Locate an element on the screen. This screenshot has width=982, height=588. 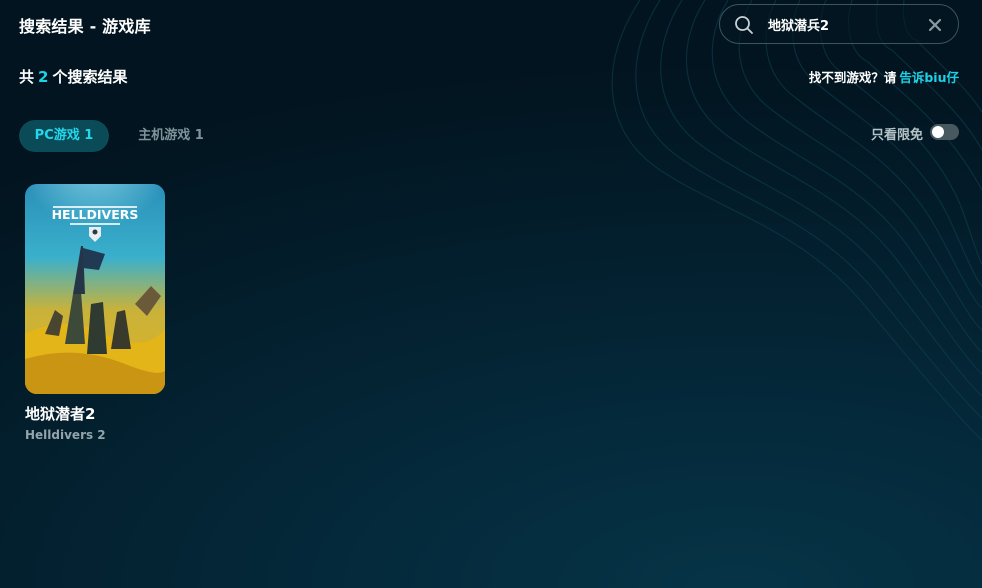
result-count-prefix: 共 is located at coordinates (27, 77).